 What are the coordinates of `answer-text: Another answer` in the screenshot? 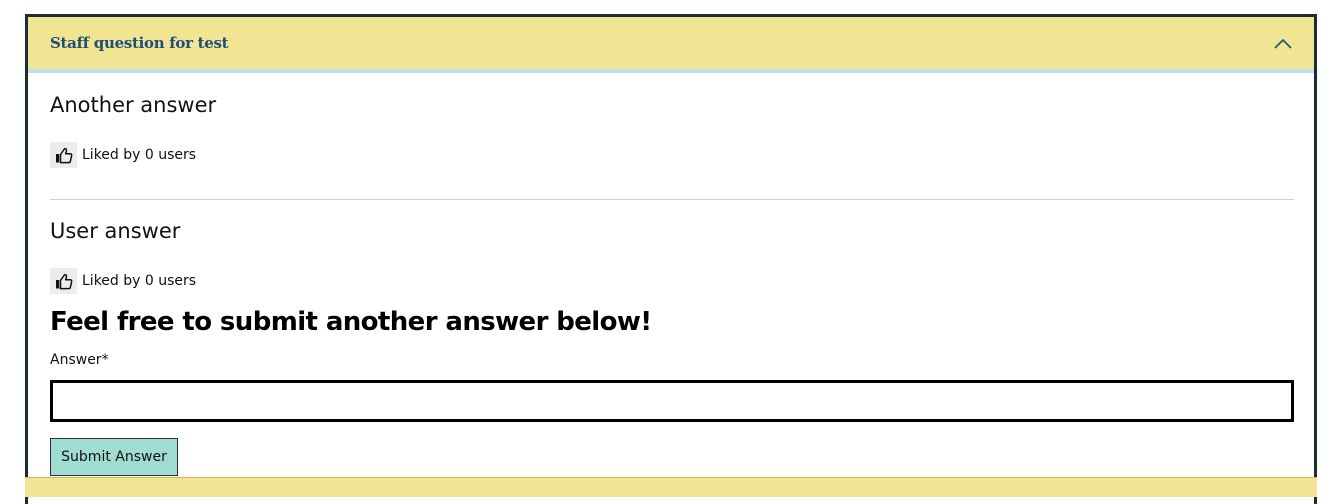 It's located at (133, 105).